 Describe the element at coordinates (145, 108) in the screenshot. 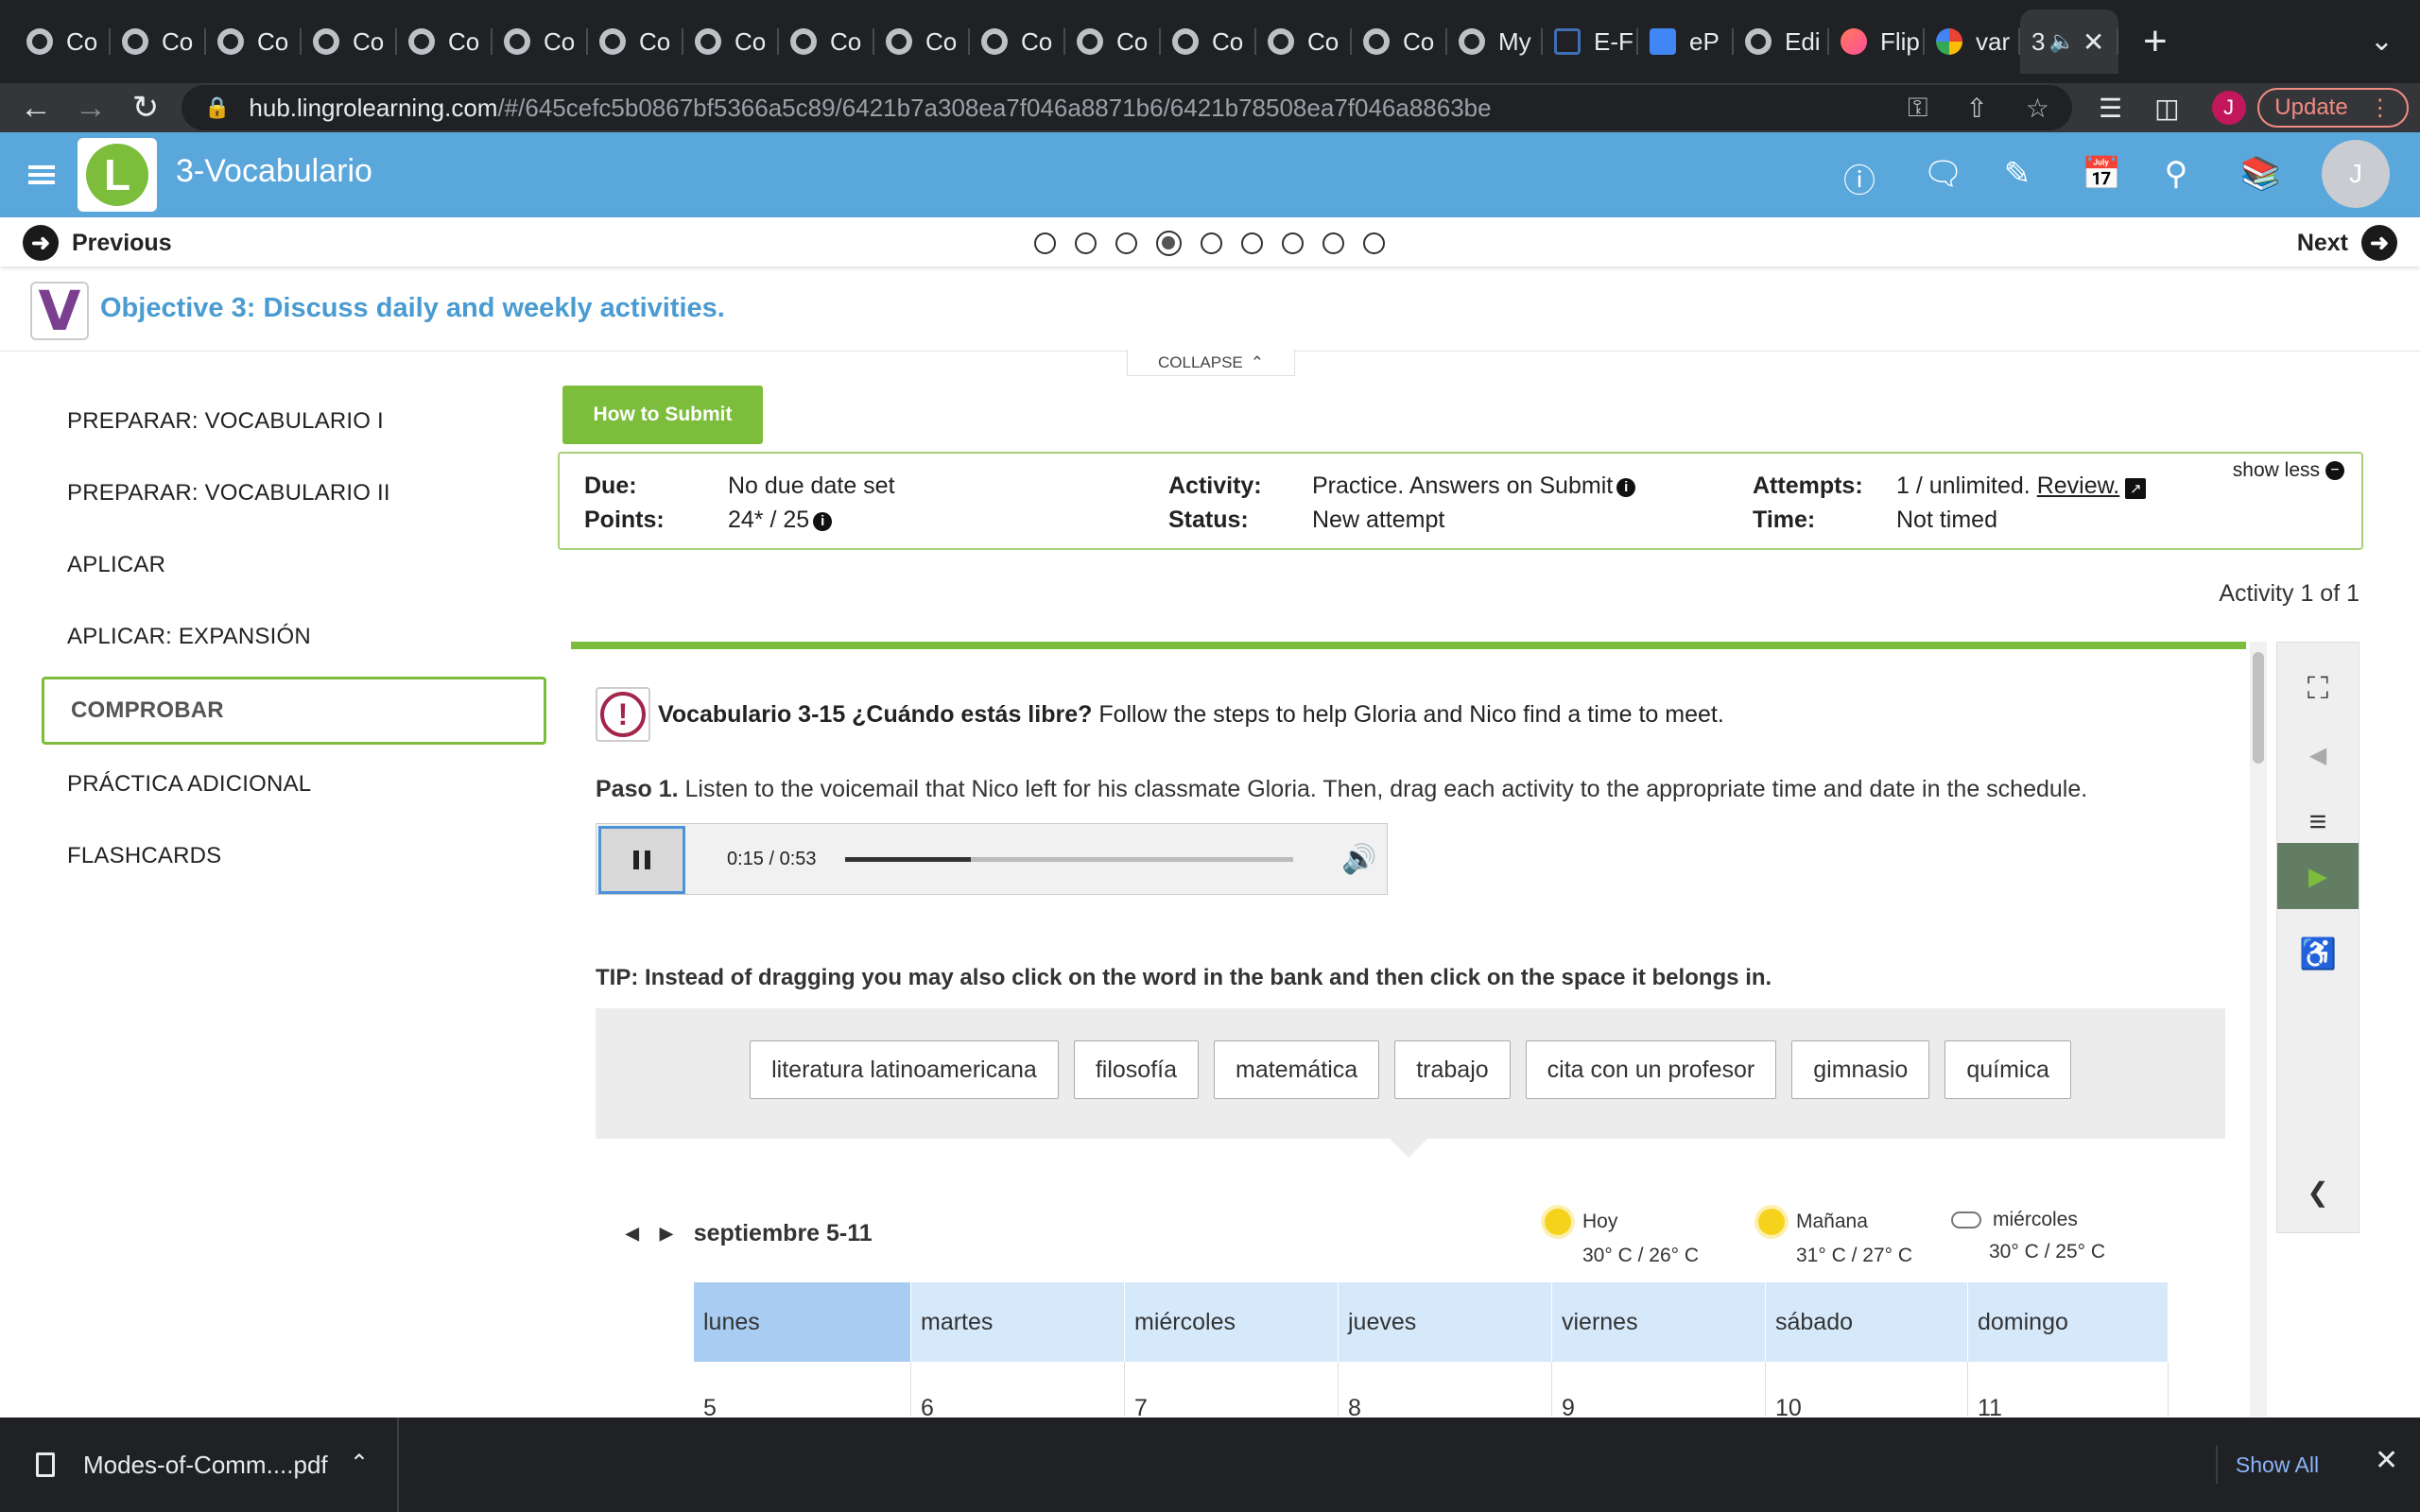

I see `reload-icon: ↻` at that location.